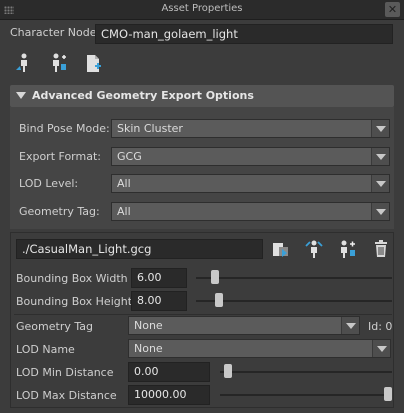  What do you see at coordinates (244, 34) in the screenshot?
I see `character-node-field: CMO-man_golaem_light` at bounding box center [244, 34].